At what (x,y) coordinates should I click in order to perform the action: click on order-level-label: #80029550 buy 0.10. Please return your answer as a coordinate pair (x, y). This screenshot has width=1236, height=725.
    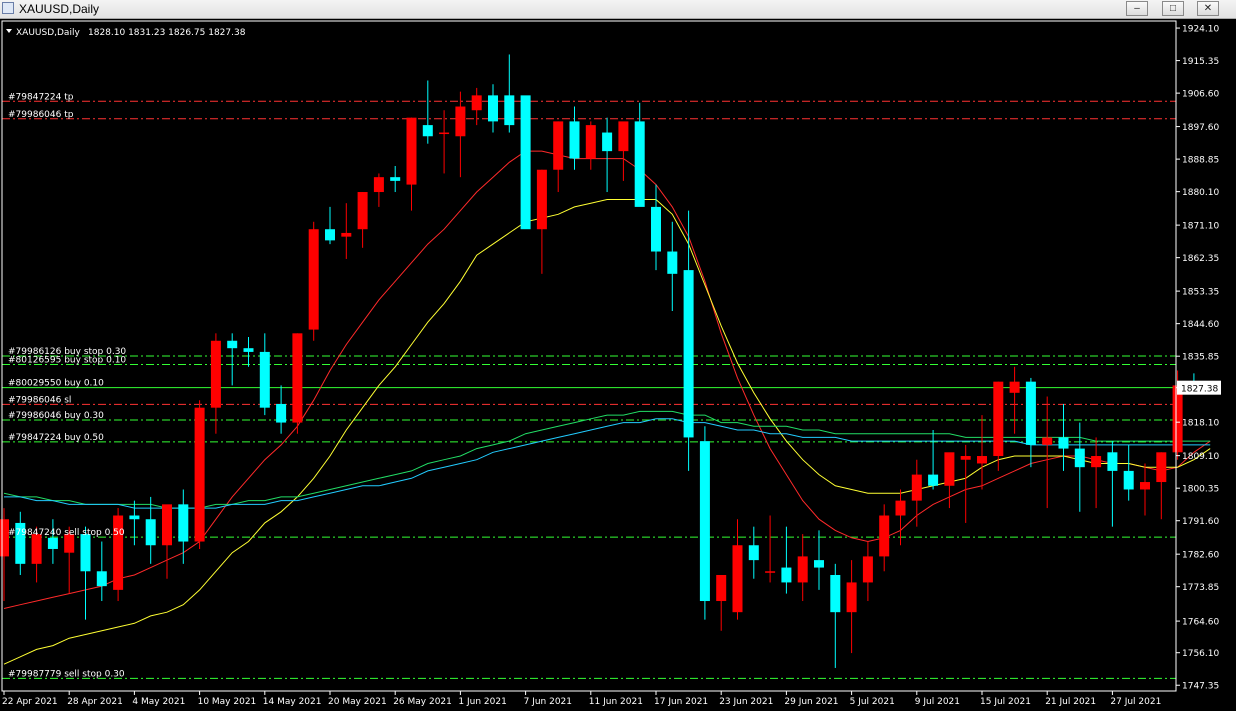
    Looking at the image, I should click on (56, 384).